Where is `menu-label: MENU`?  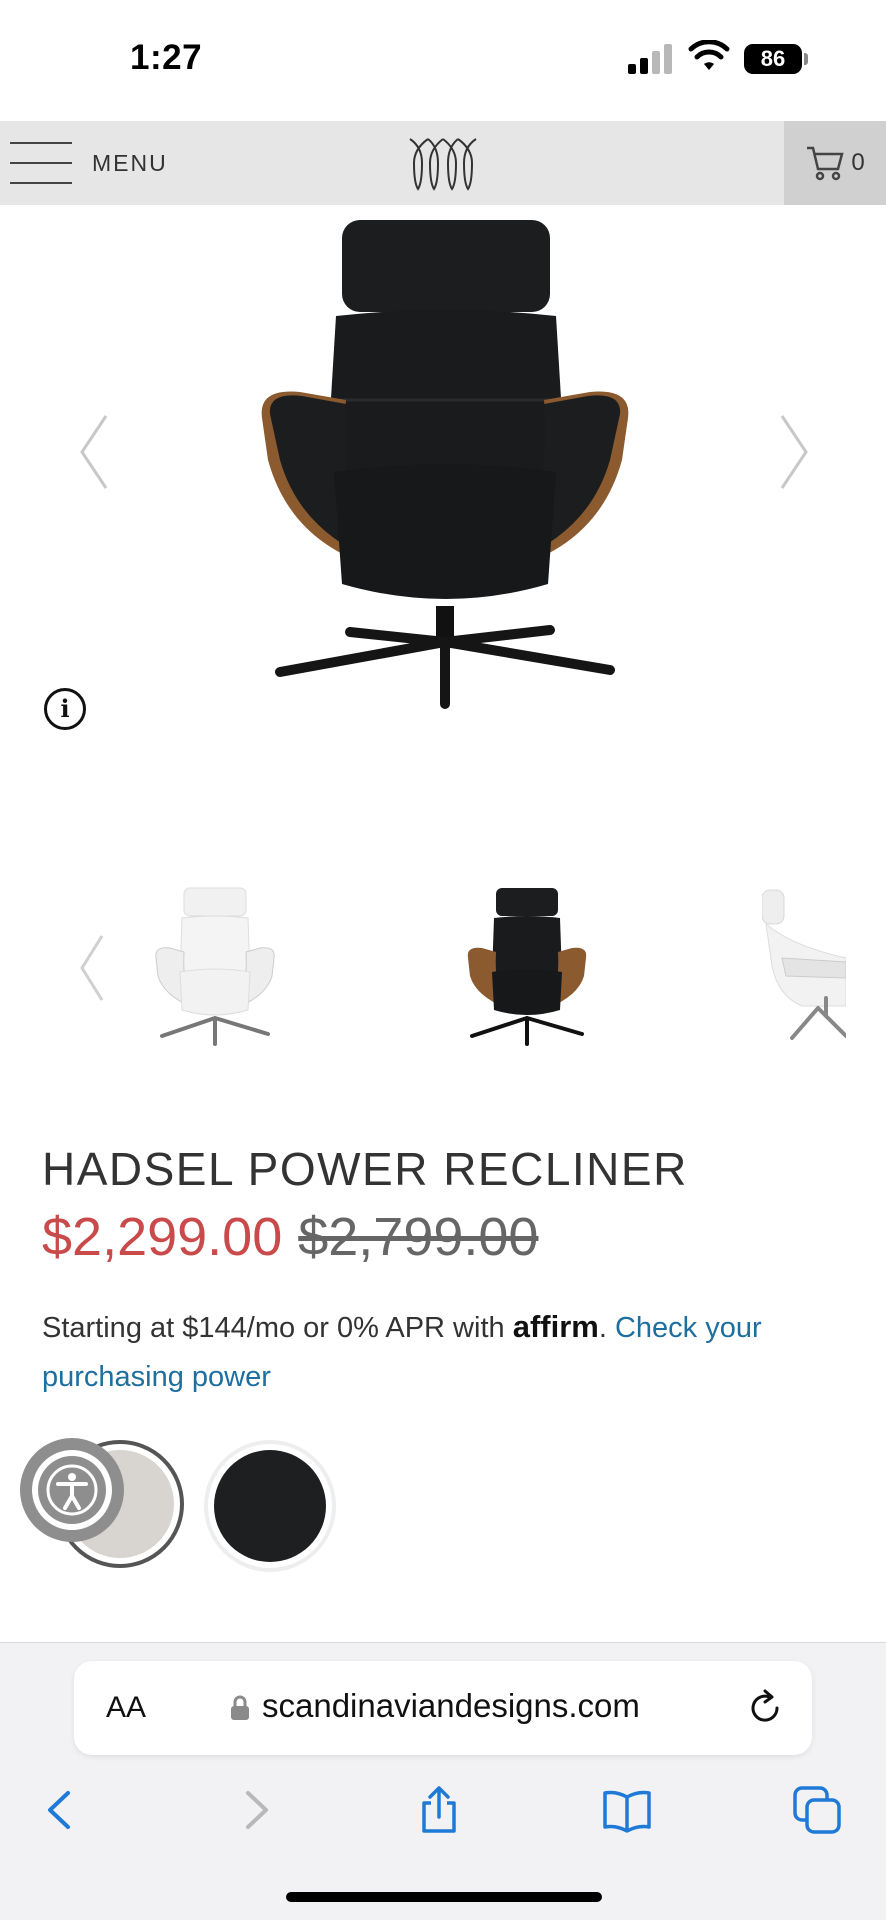
menu-label: MENU is located at coordinates (130, 162).